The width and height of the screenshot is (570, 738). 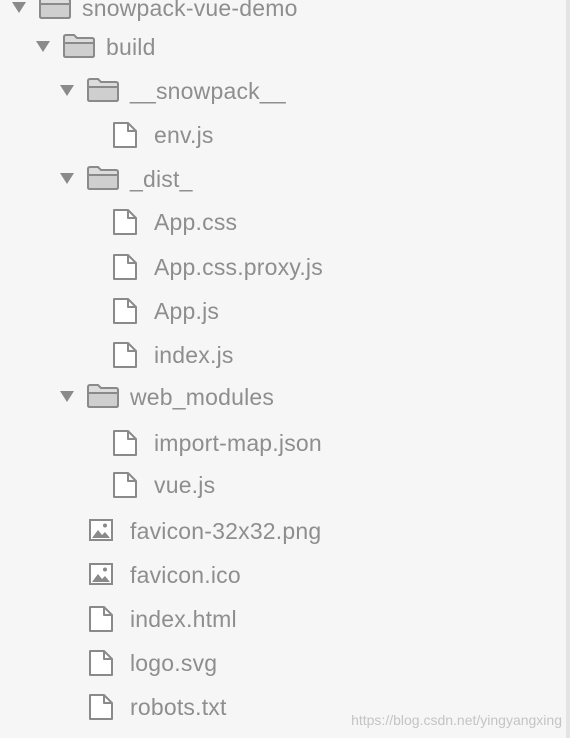 What do you see at coordinates (194, 355) in the screenshot?
I see `tree-row-label: index.js` at bounding box center [194, 355].